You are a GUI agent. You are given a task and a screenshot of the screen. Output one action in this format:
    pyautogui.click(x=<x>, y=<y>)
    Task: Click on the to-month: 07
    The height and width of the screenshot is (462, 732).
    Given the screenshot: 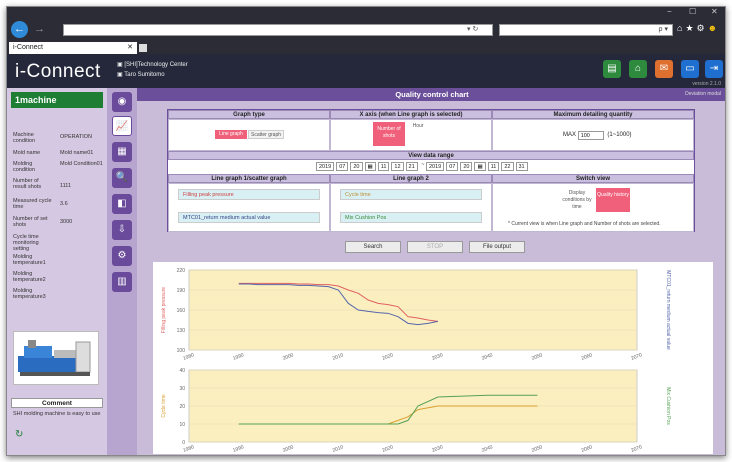 What is the action you would take?
    pyautogui.click(x=452, y=166)
    